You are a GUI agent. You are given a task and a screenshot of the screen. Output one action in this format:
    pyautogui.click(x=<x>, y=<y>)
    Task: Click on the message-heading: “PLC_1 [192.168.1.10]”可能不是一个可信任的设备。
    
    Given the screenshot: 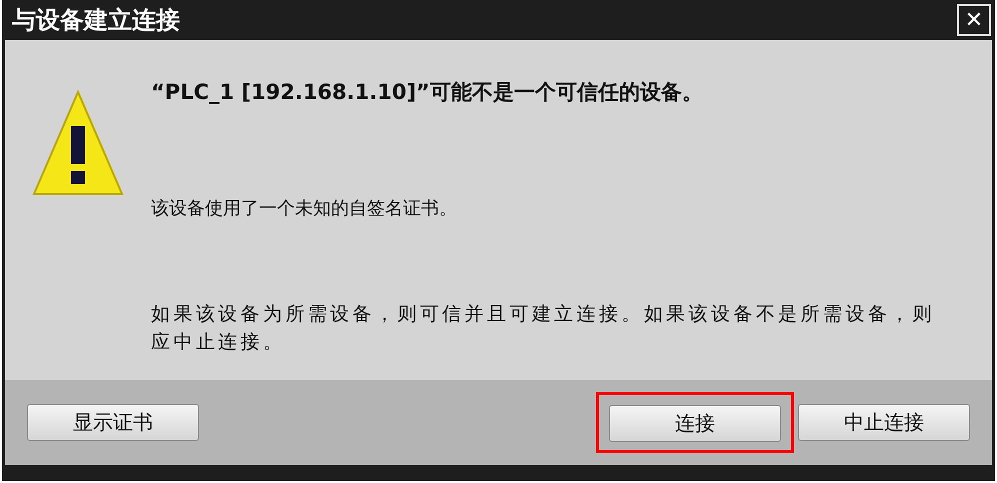 What is the action you would take?
    pyautogui.click(x=427, y=92)
    